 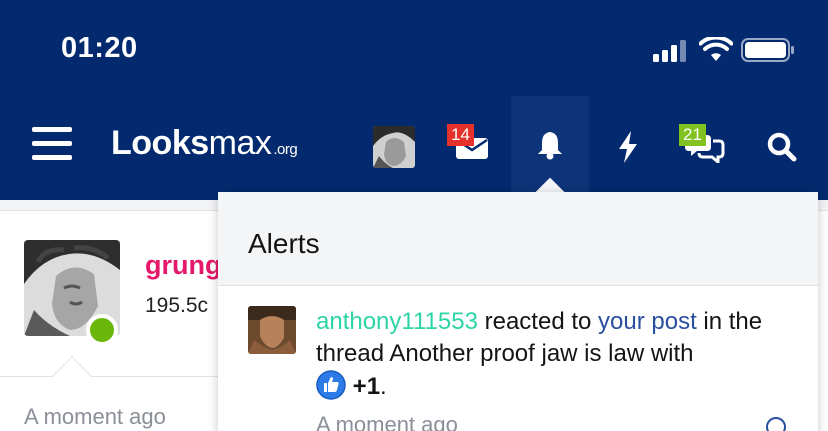 What do you see at coordinates (102, 330) in the screenshot?
I see `online-indicator` at bounding box center [102, 330].